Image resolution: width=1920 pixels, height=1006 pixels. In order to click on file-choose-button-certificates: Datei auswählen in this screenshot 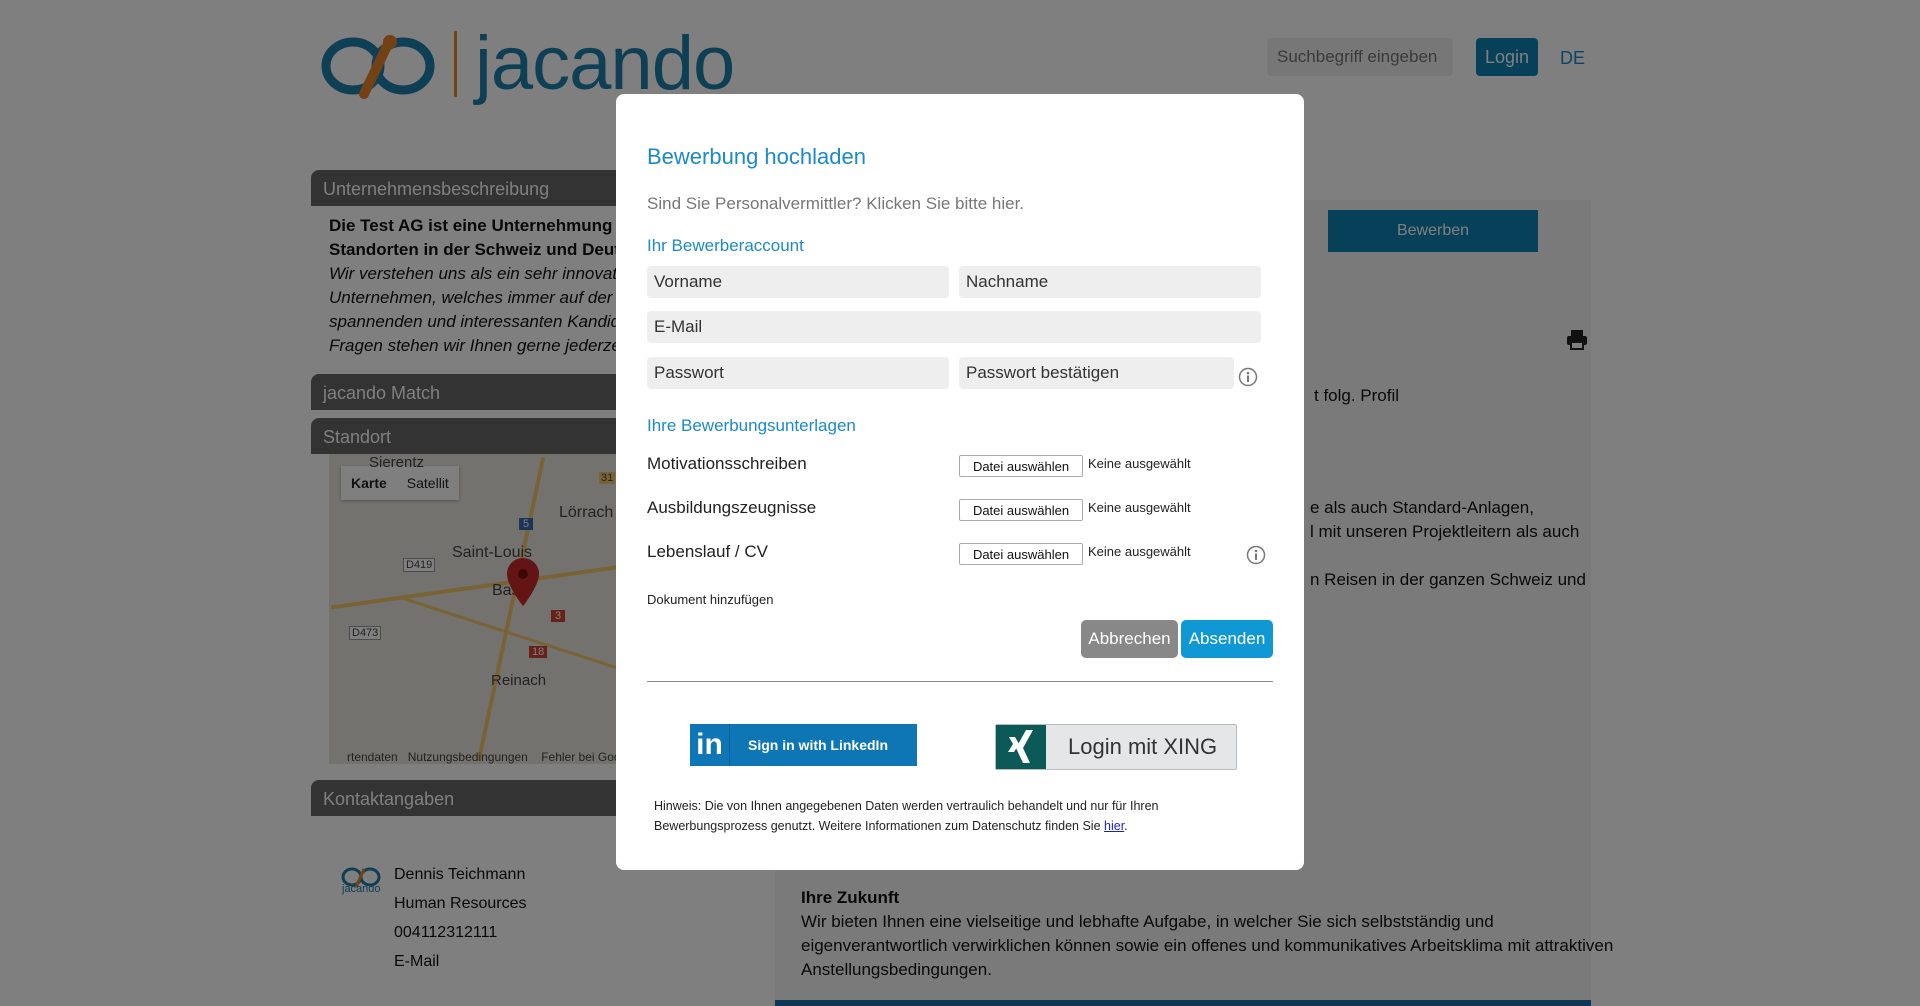, I will do `click(1021, 510)`.